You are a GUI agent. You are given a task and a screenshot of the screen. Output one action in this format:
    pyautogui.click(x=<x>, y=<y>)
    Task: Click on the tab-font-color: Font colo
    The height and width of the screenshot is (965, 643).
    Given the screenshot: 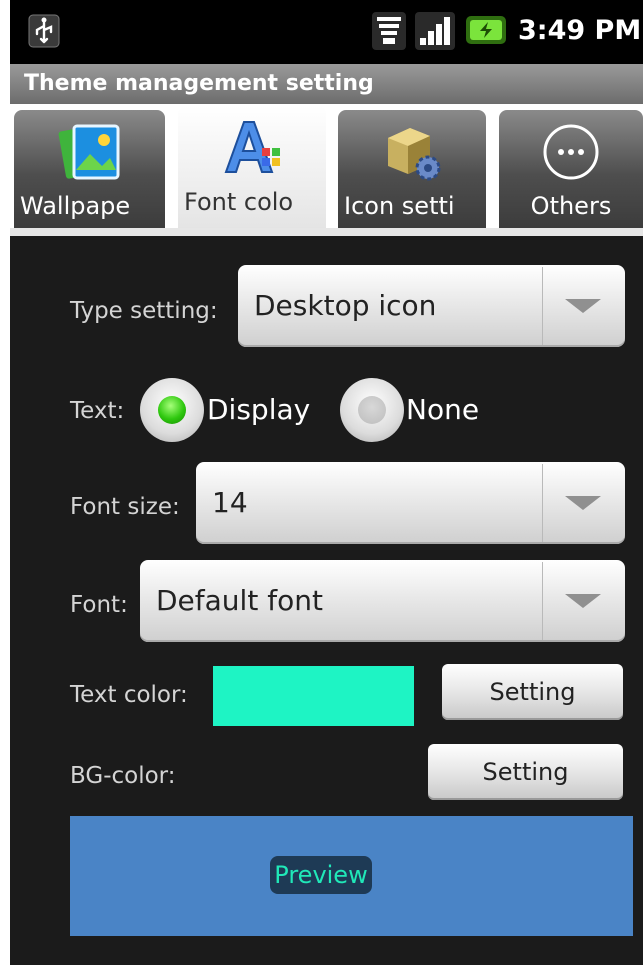 What is the action you would take?
    pyautogui.click(x=252, y=168)
    